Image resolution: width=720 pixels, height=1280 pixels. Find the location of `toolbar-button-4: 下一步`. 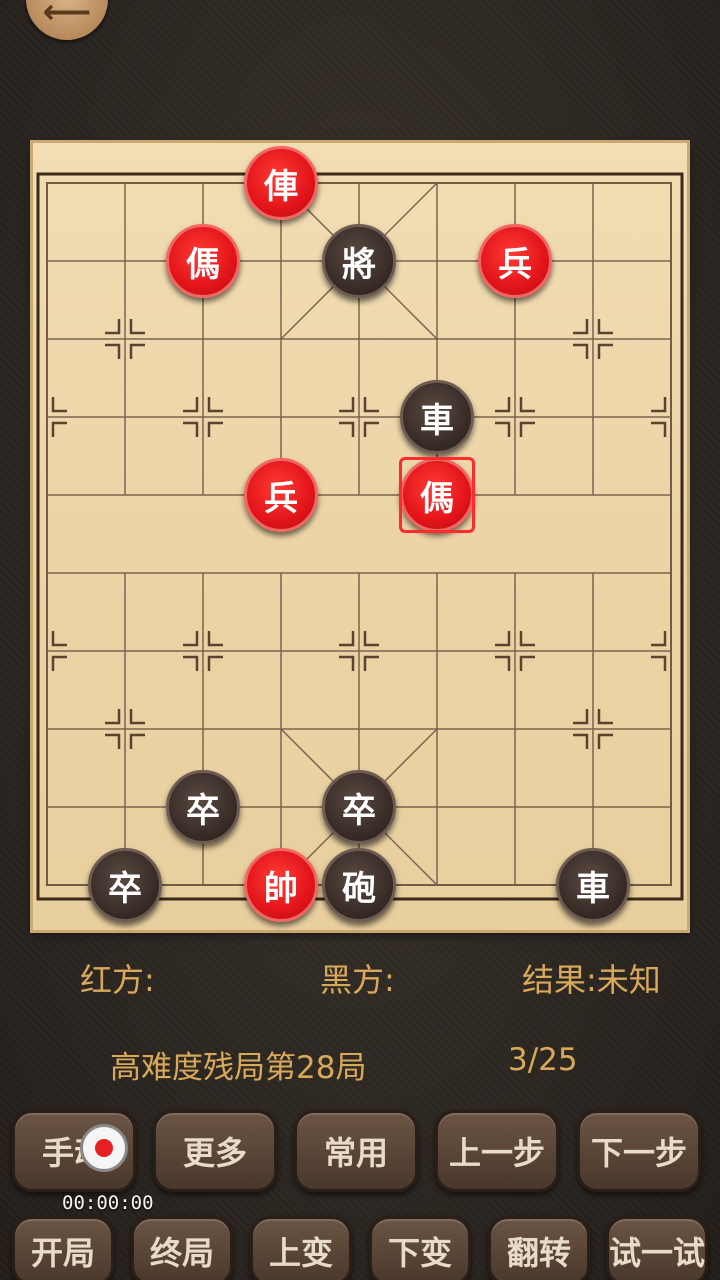

toolbar-button-4: 下一步 is located at coordinates (639, 1151).